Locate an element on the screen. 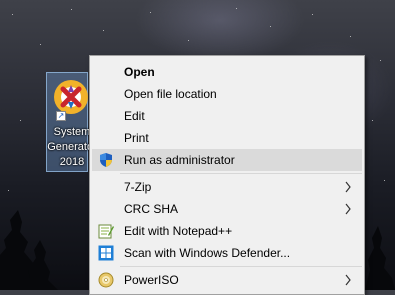  shortcut-arrow-icon: ↗ is located at coordinates (61, 116).